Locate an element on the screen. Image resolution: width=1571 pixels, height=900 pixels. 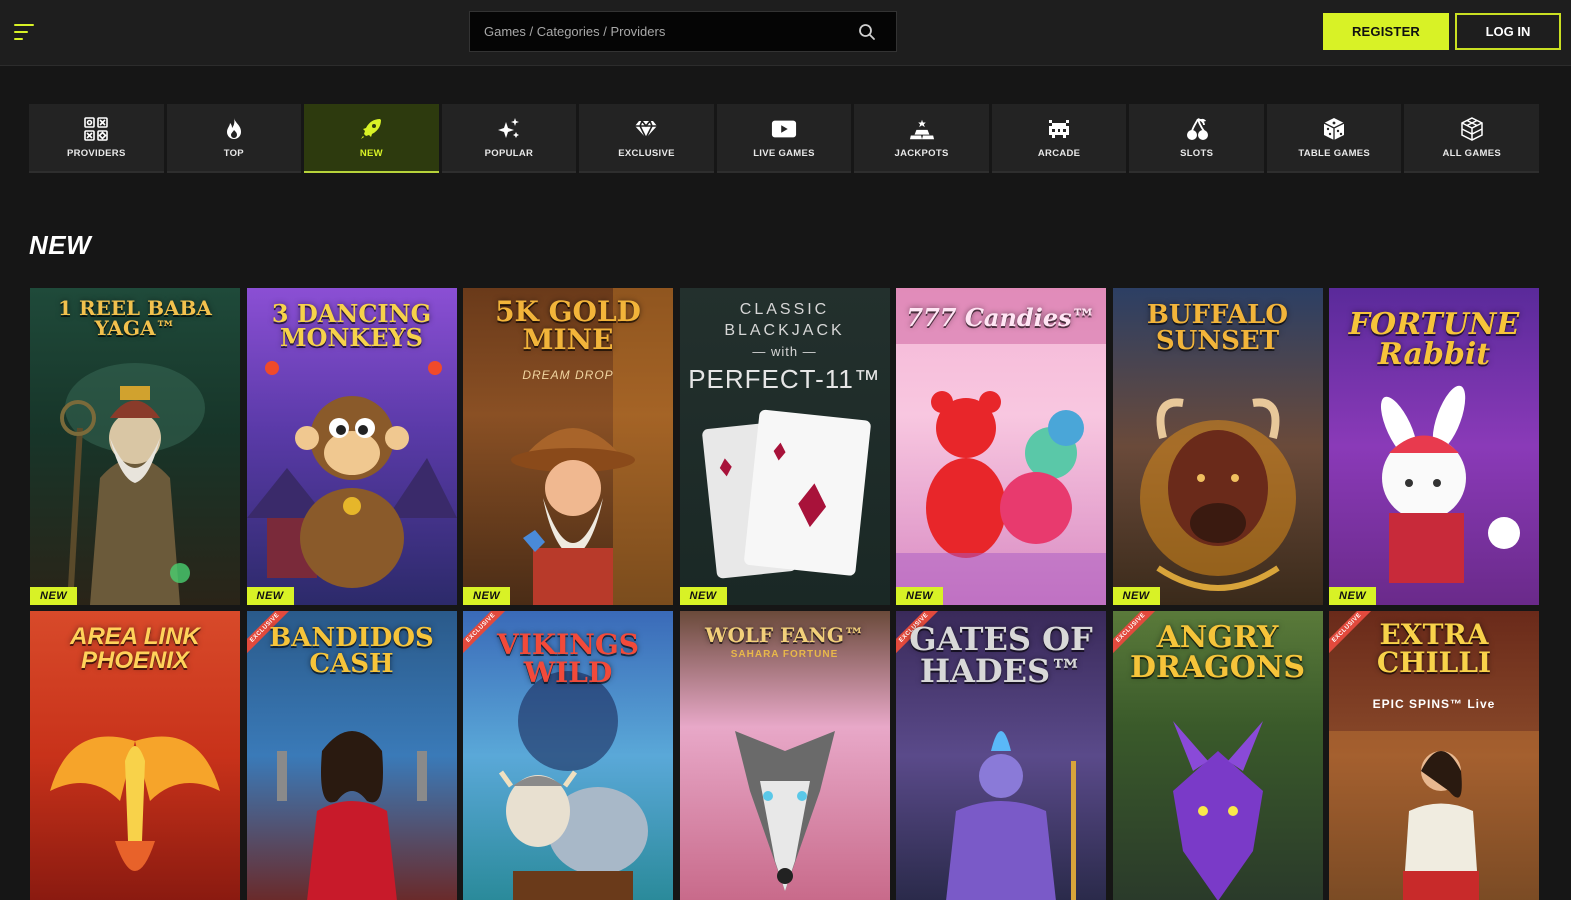
game-tile-buffalo-sunset: BUFFALO SUNSET NEW is located at coordinates (1217, 446).